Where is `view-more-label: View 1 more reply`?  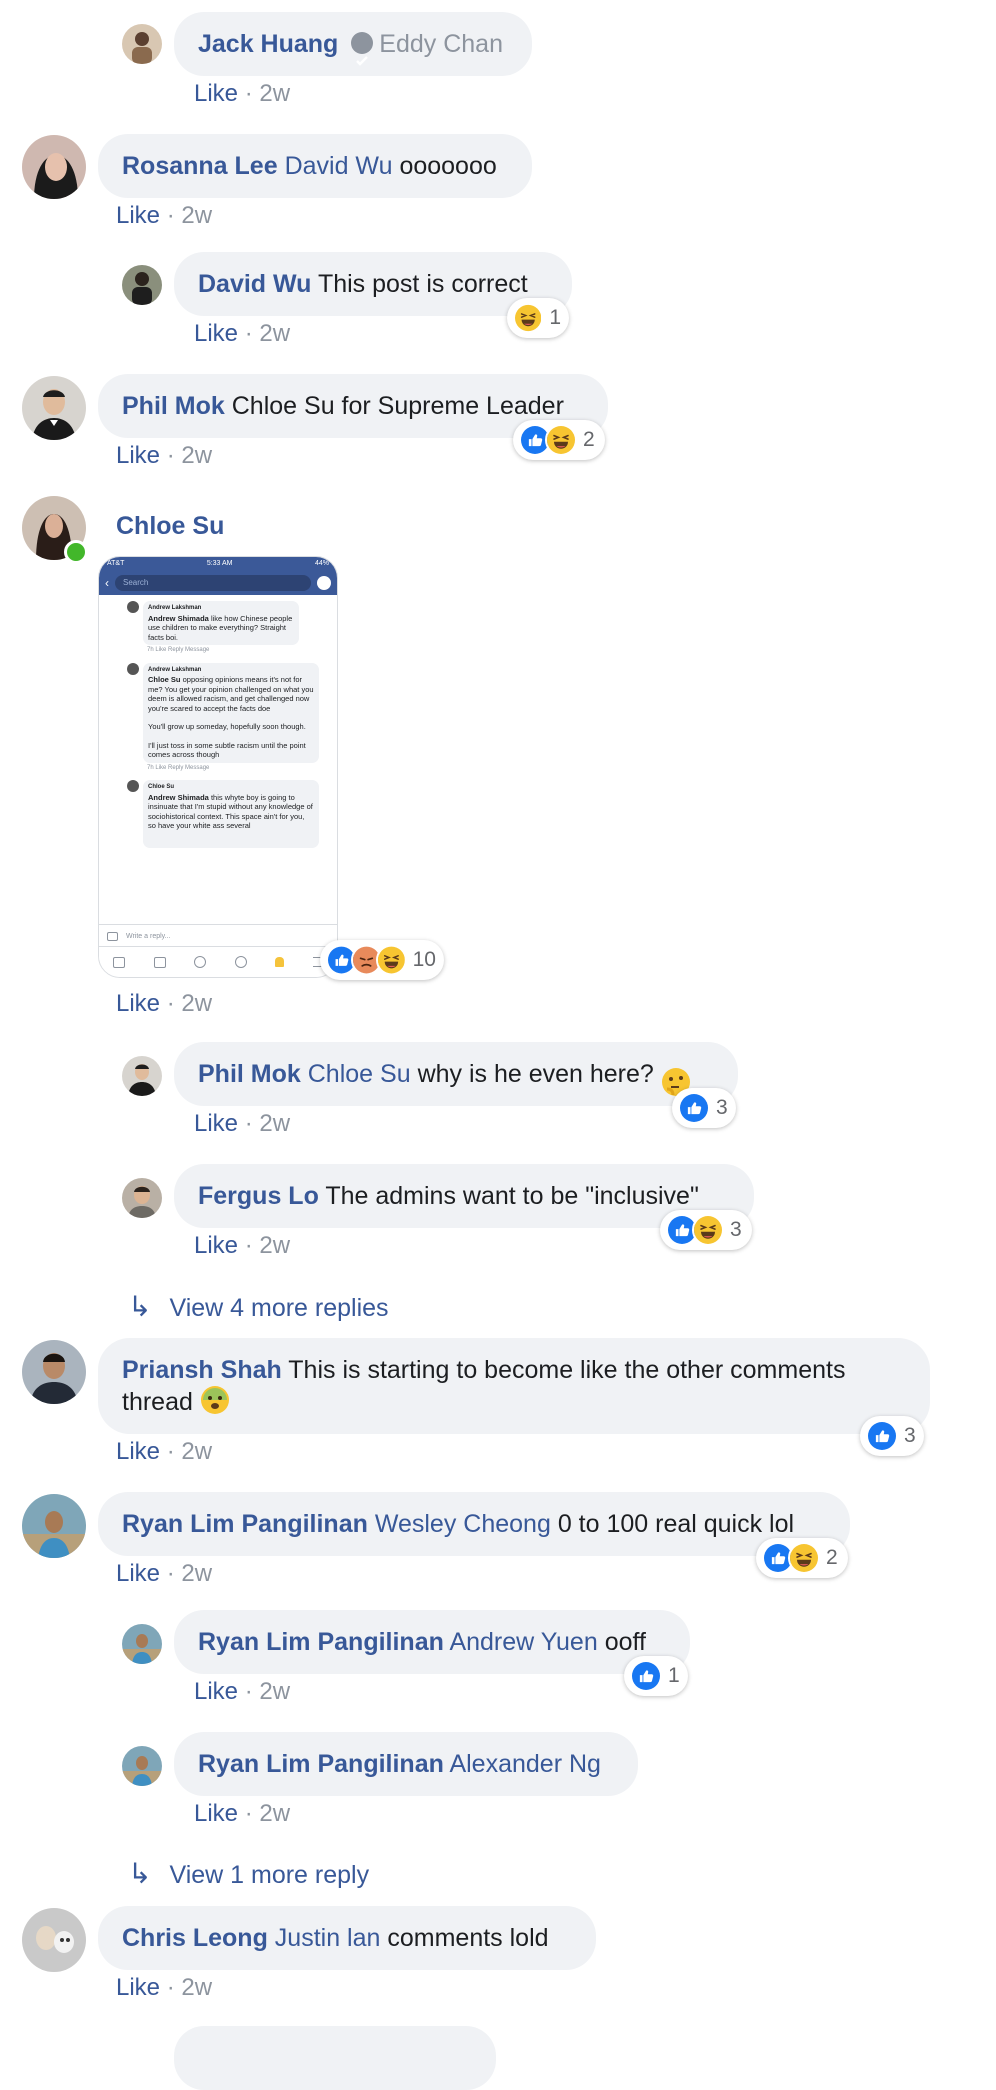 view-more-label: View 1 more reply is located at coordinates (269, 1875).